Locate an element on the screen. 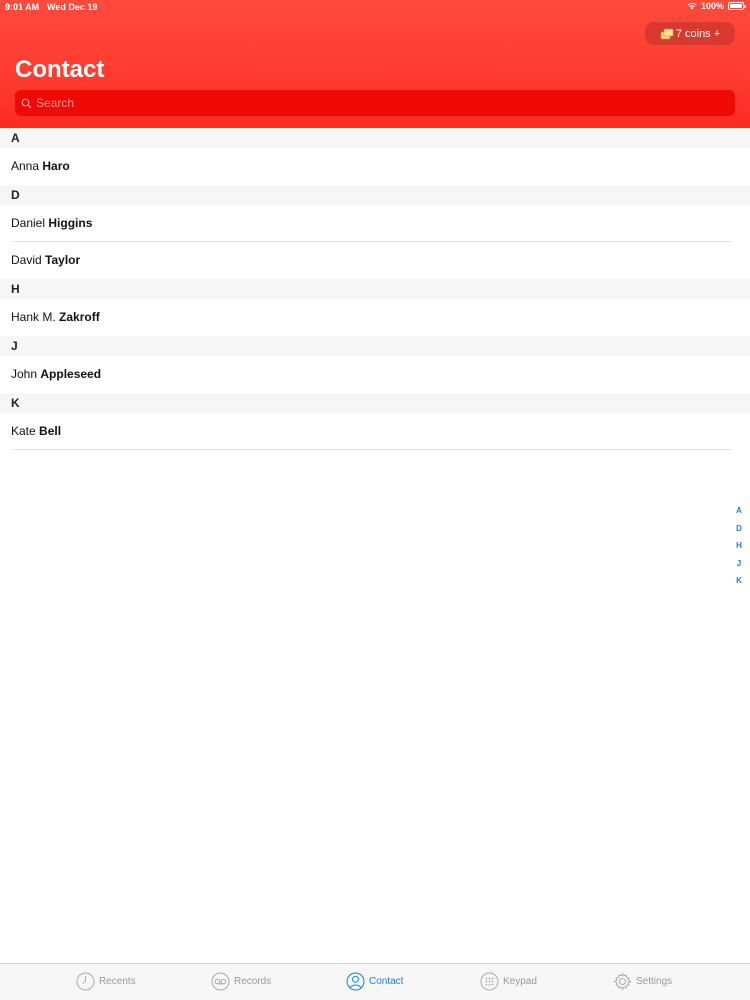 The image size is (750, 1000). gear-icon is located at coordinates (622, 981).